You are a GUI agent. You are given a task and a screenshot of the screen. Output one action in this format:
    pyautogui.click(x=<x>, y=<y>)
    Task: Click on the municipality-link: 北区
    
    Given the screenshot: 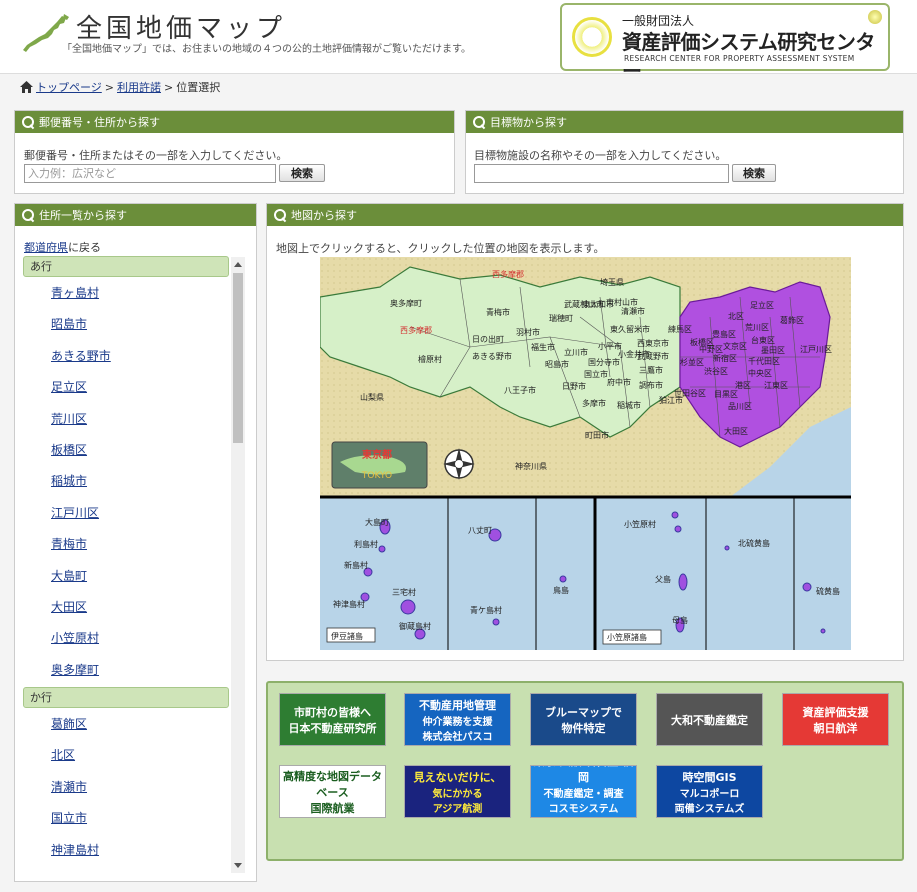 What is the action you would take?
    pyautogui.click(x=63, y=755)
    